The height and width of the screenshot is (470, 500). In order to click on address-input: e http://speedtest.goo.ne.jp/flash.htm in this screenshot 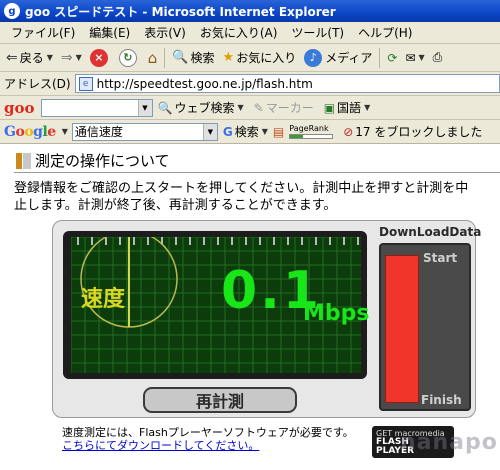, I will do `click(287, 83)`.